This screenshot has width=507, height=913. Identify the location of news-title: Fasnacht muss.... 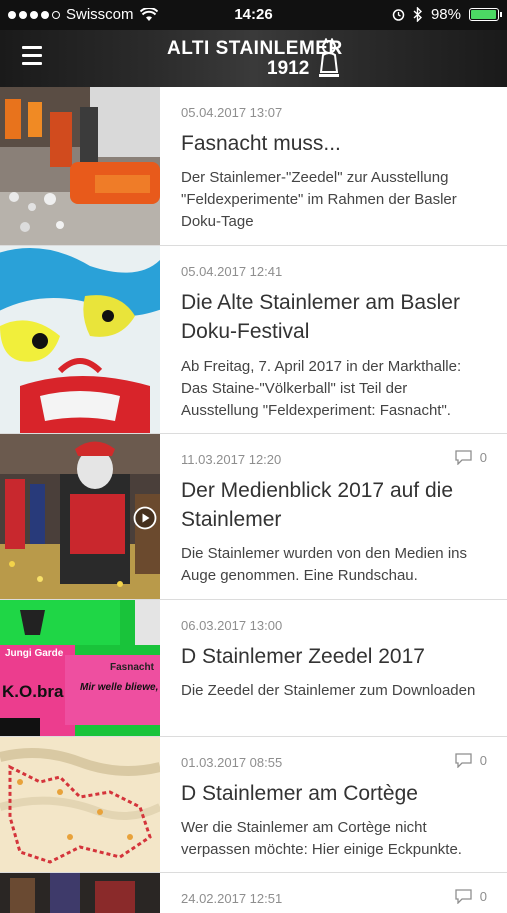
(261, 143).